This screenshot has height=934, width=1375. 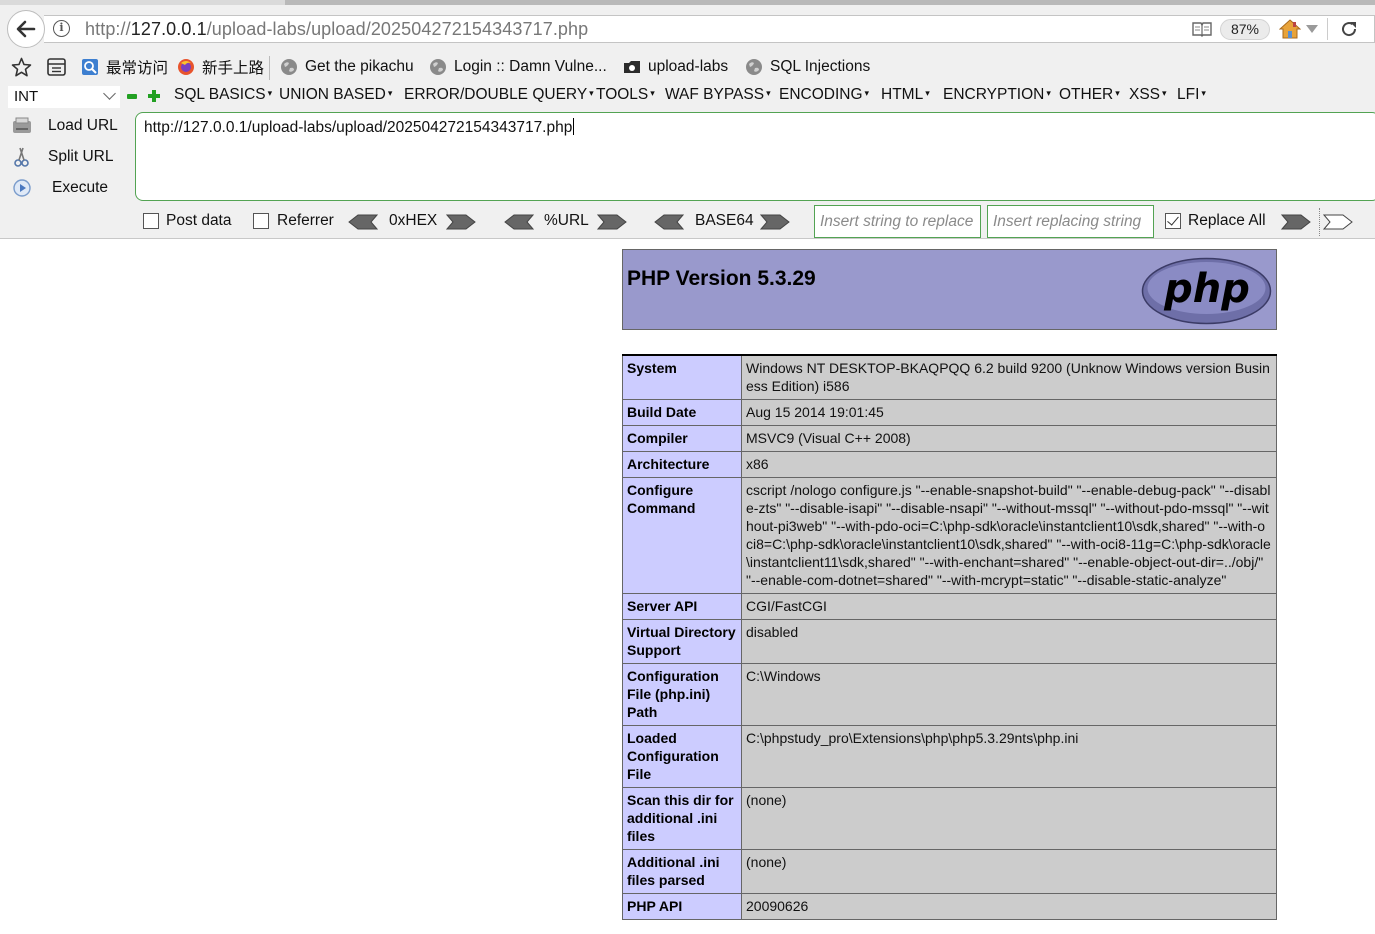 I want to click on chevron-down-icon, so click(x=109, y=93).